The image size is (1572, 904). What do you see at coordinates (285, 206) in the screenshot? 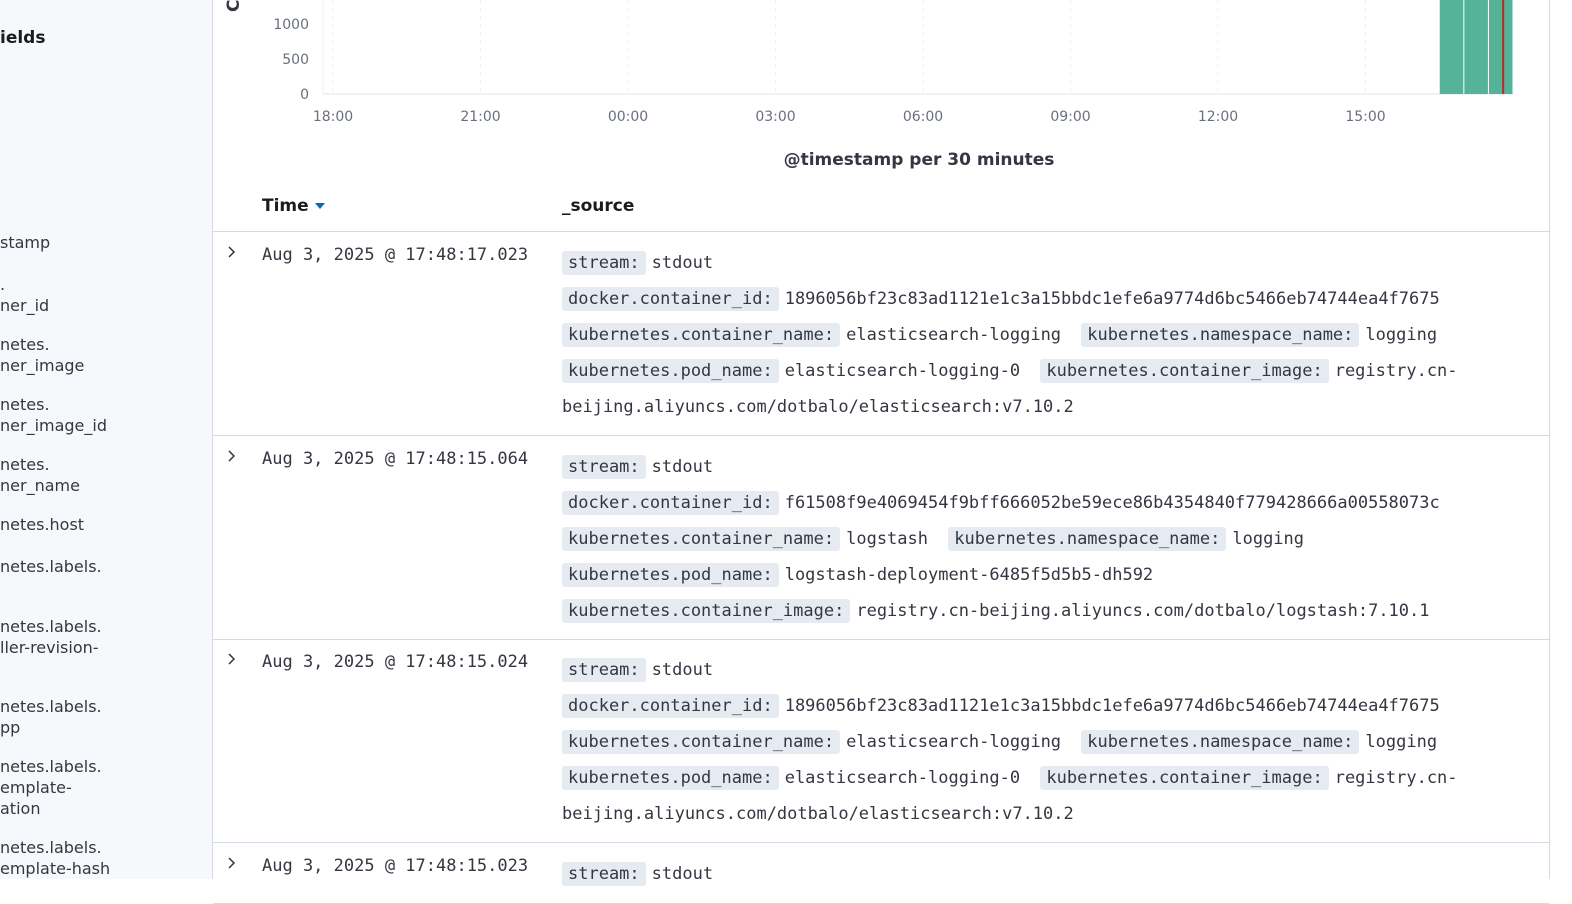
I see `time-header-label: Time` at bounding box center [285, 206].